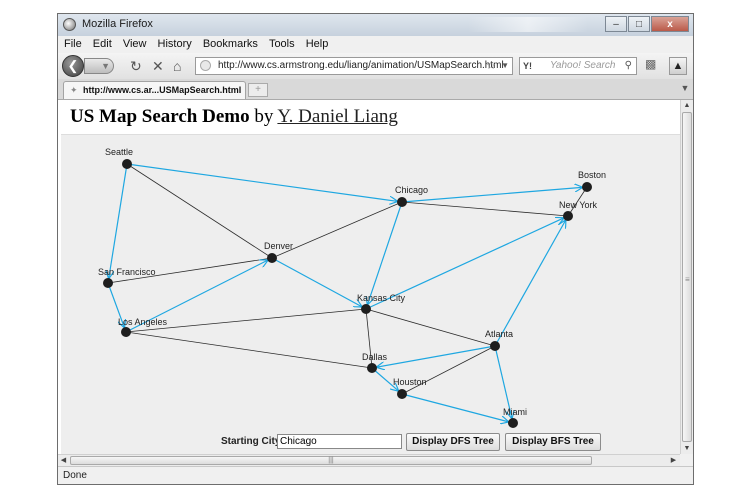  Describe the element at coordinates (411, 190) in the screenshot. I see `city-label-chicago: Chicago` at that location.